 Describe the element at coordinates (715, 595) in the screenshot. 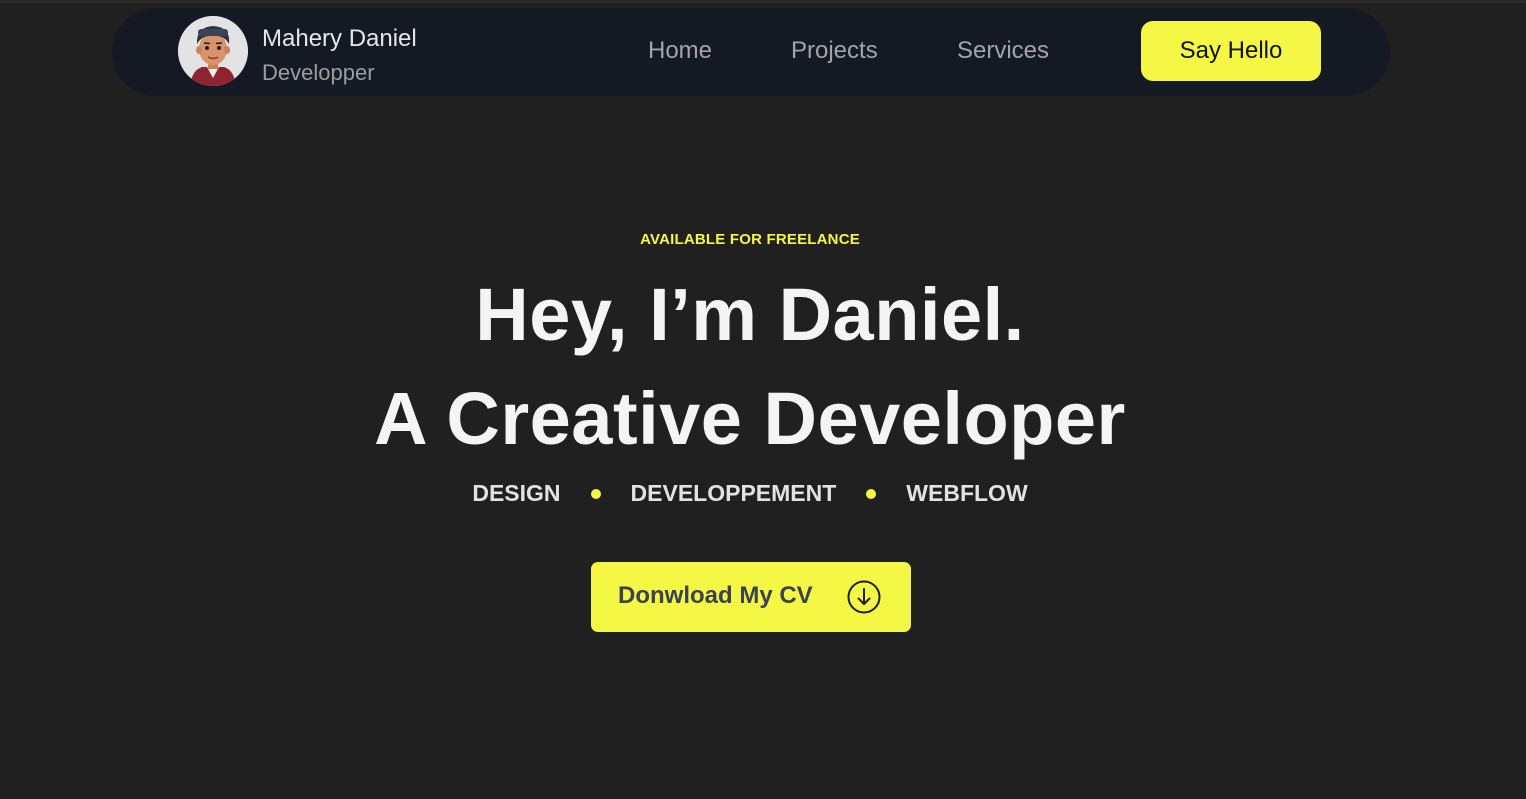

I see `download-cv-label: Donwload My CV` at that location.